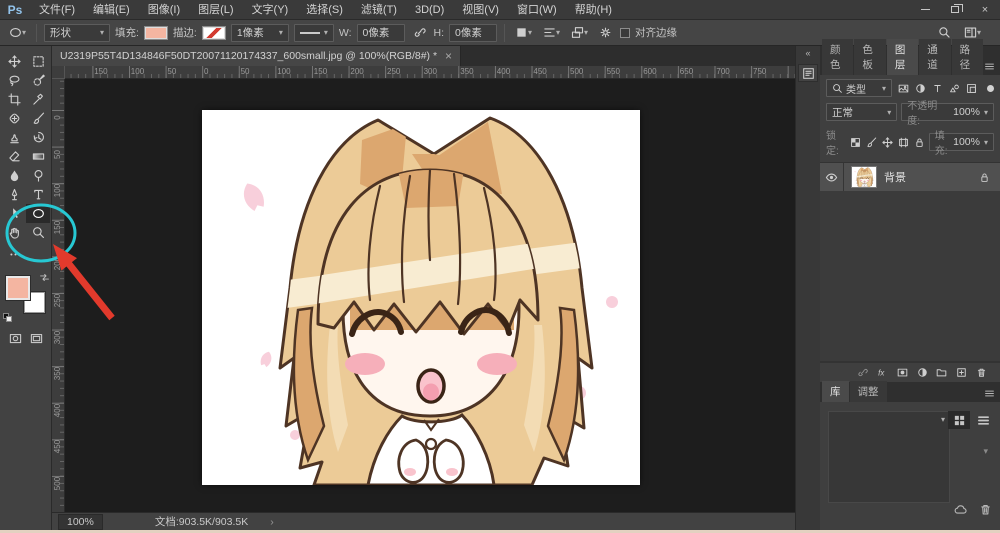 This screenshot has height=533, width=1000. What do you see at coordinates (985, 10) in the screenshot?
I see `close-button: ×` at bounding box center [985, 10].